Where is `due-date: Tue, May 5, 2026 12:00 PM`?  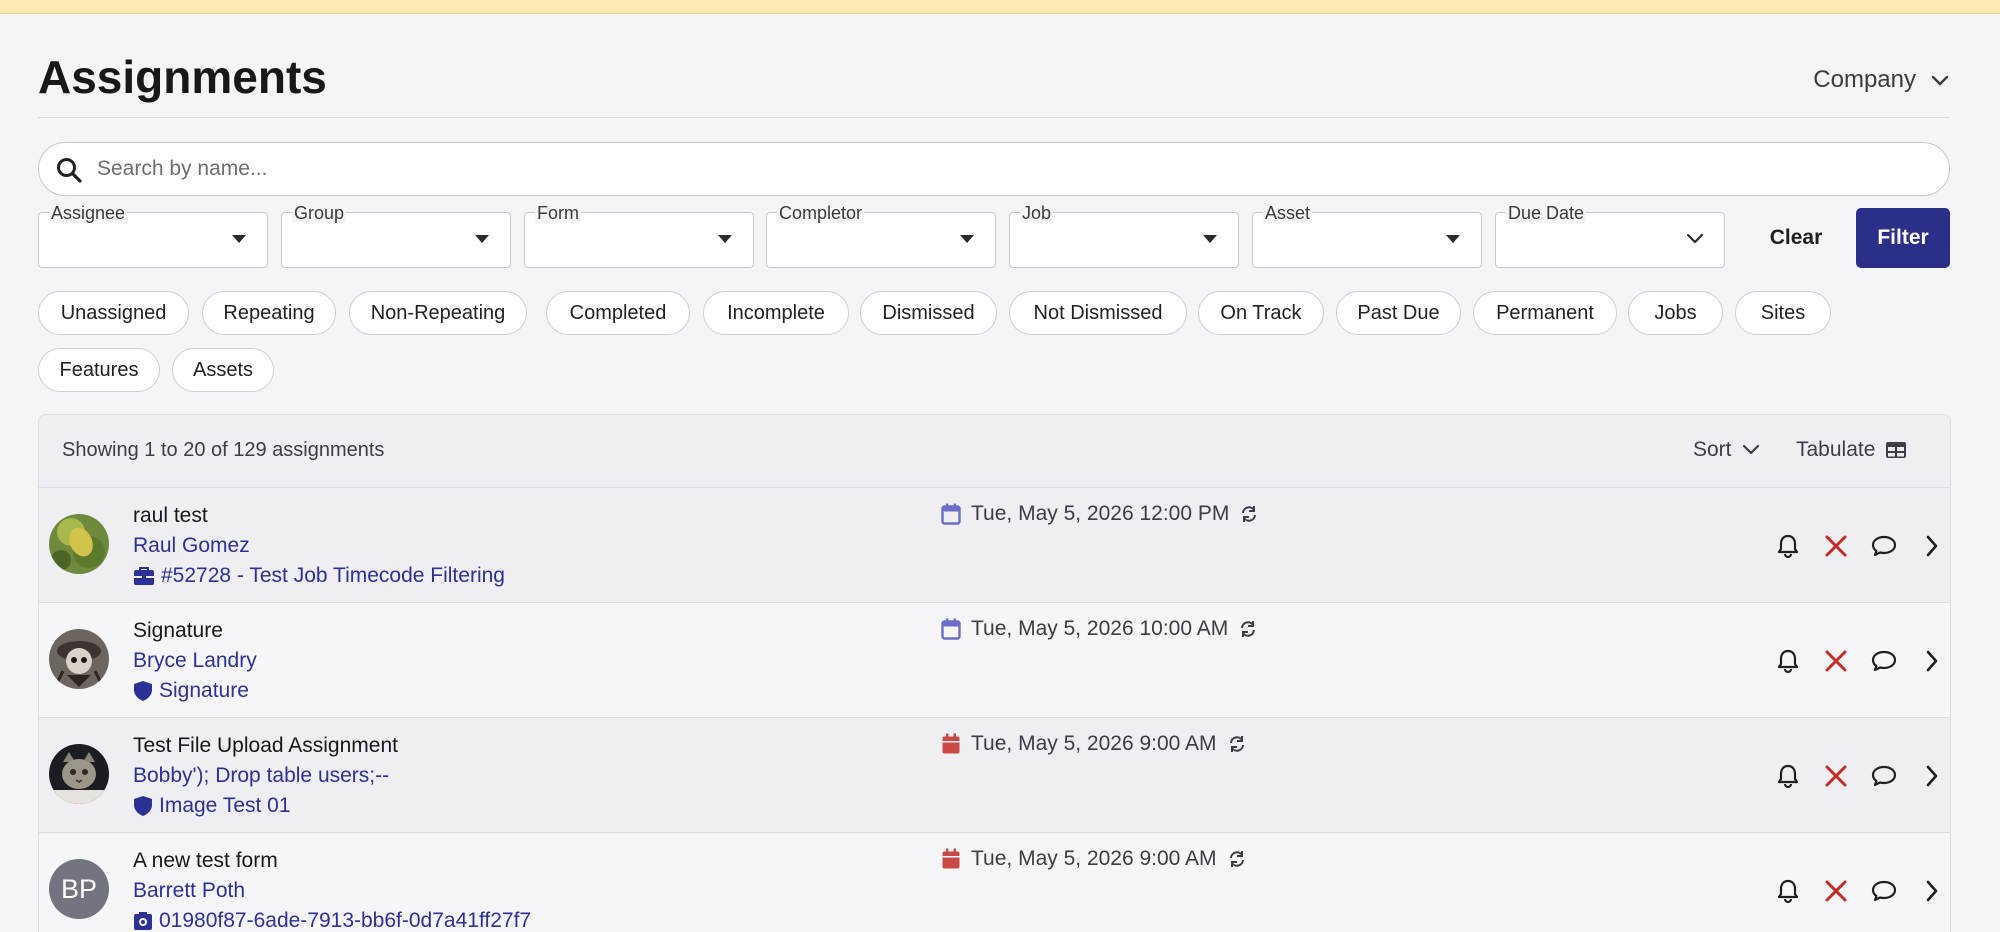 due-date: Tue, May 5, 2026 12:00 PM is located at coordinates (1100, 514).